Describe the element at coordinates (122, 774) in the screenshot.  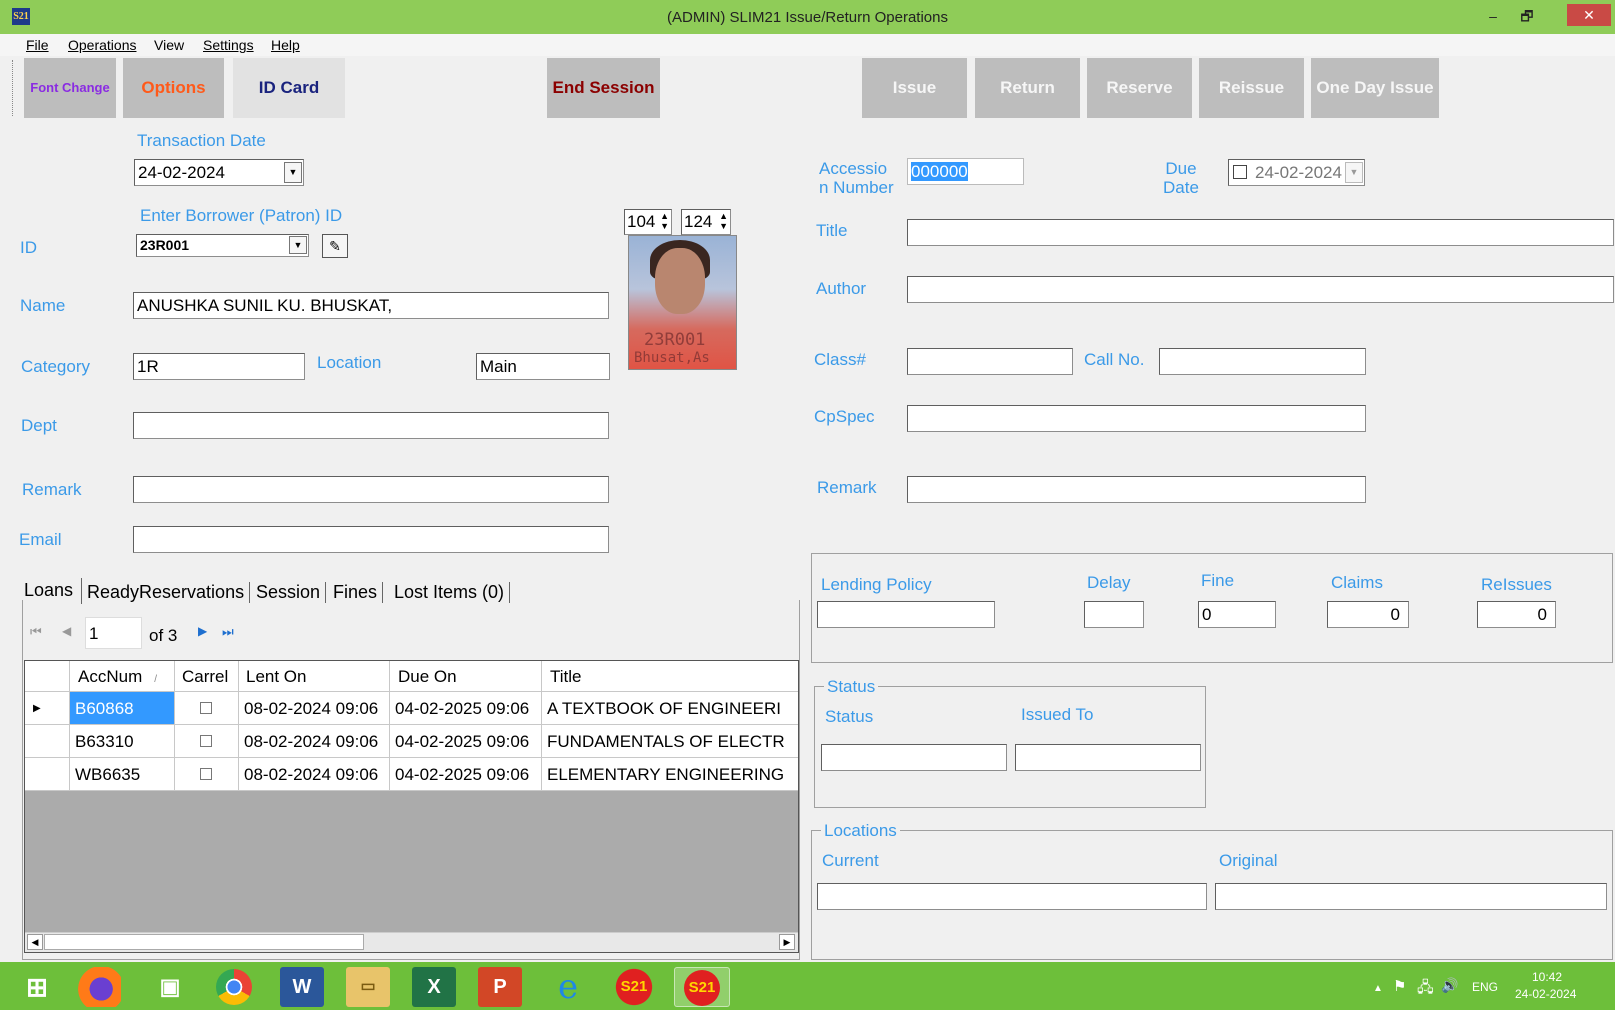
I see `table-row-accnum: WB6635` at that location.